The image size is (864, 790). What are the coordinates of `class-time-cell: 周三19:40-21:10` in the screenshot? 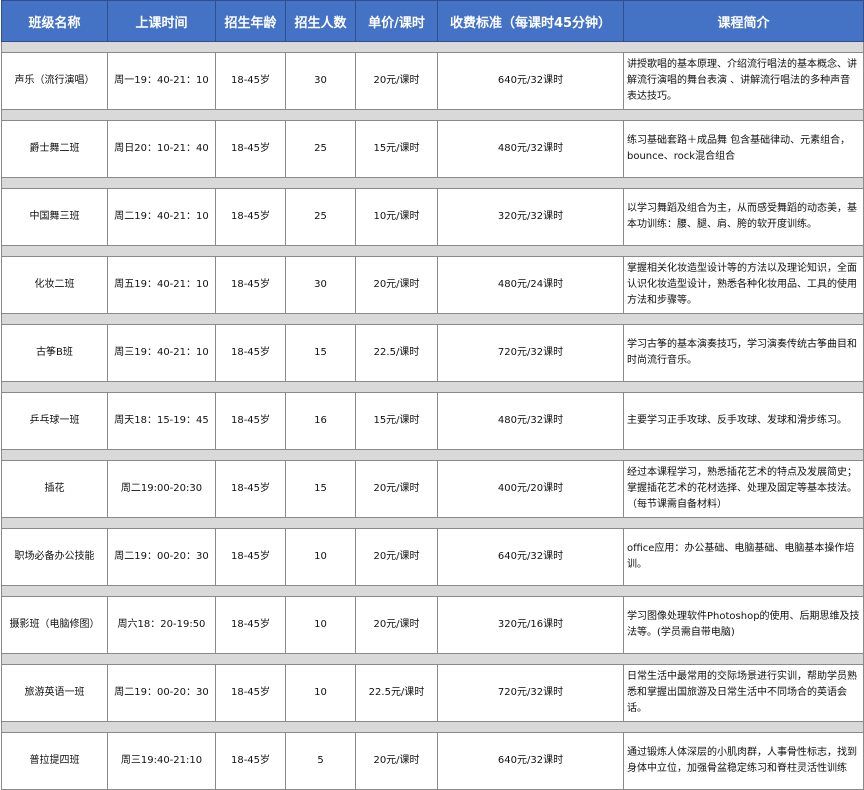 It's located at (161, 761).